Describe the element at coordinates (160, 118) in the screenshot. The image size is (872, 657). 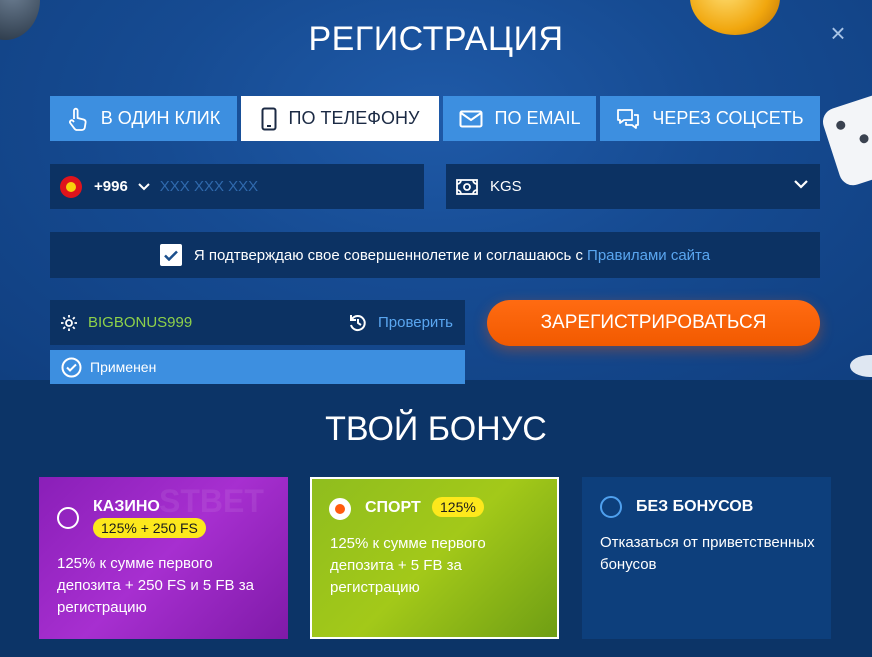
I see `tab-label: В ОДИН КЛИК` at that location.